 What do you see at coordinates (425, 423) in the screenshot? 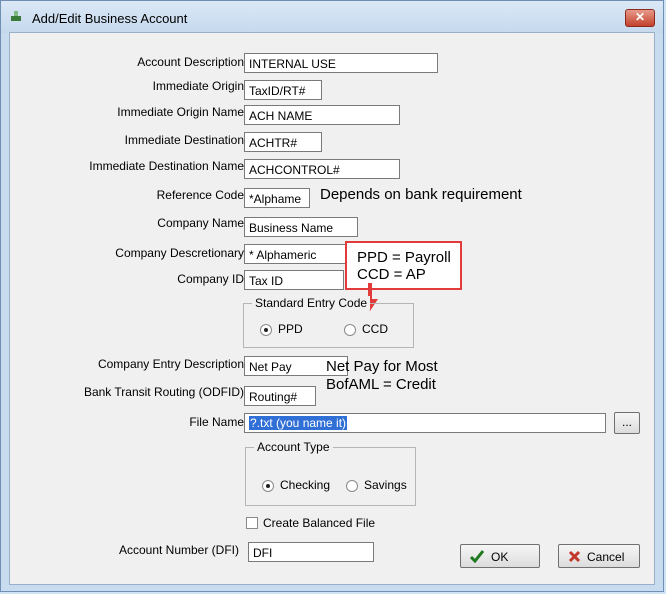
I see `file-name-field: ?.txt (you name it)` at bounding box center [425, 423].